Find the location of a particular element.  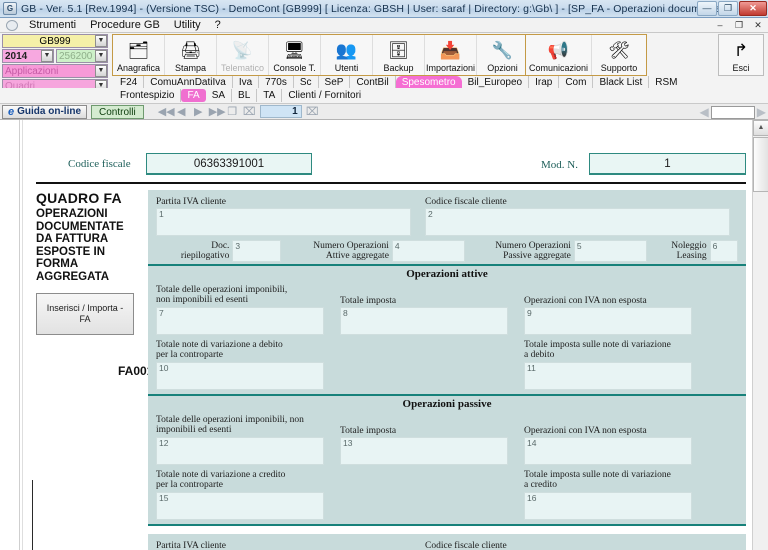

system-menu-icon is located at coordinates (12, 25).